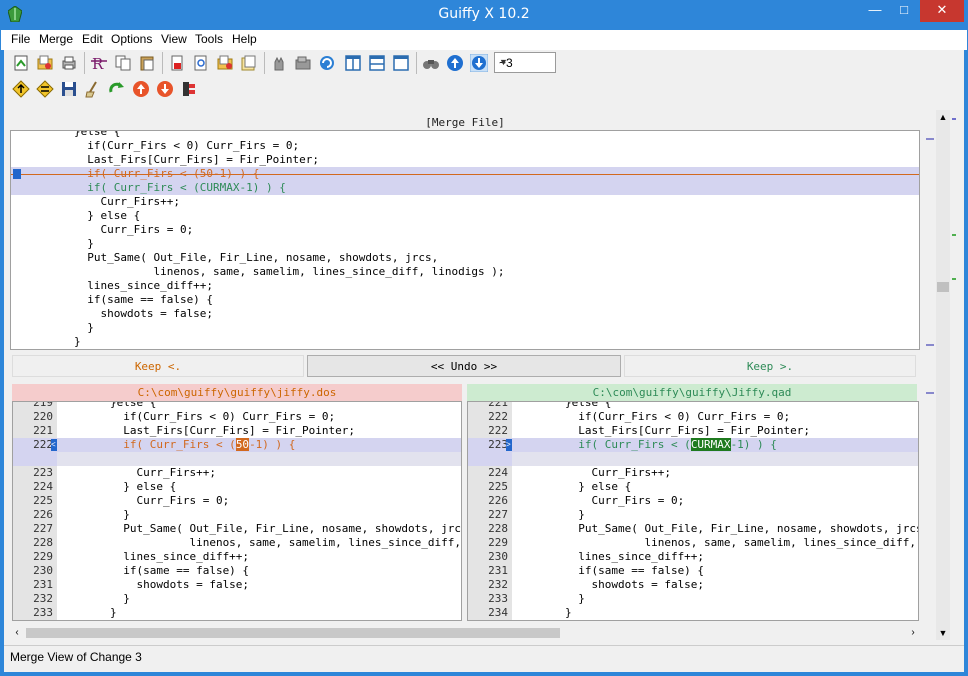  I want to click on status-text: Merge View of Change 3, so click(76, 657).